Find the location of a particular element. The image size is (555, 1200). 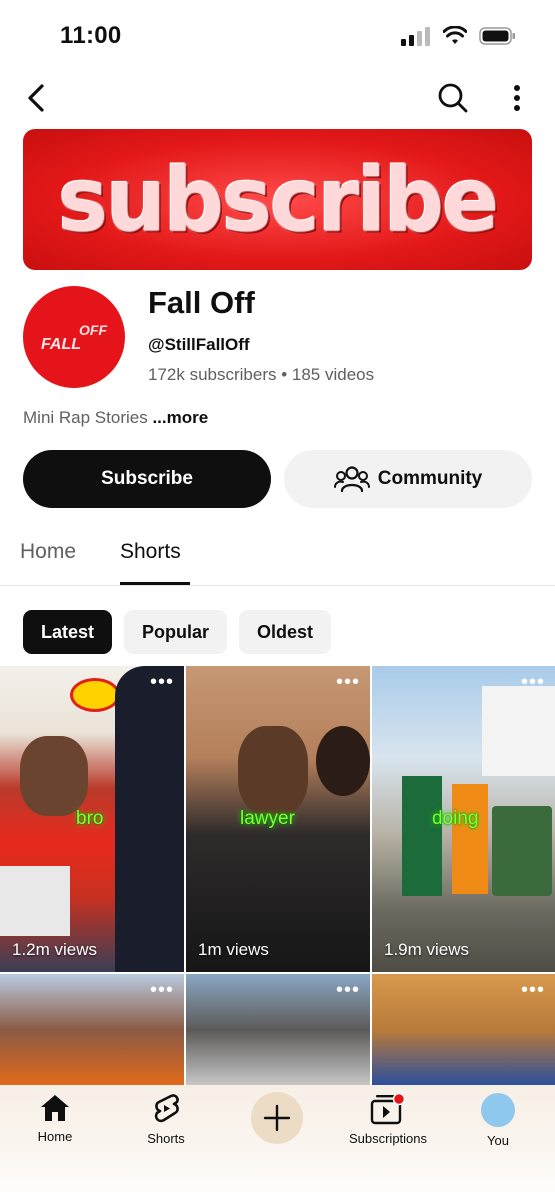

home-icon is located at coordinates (55, 1108).